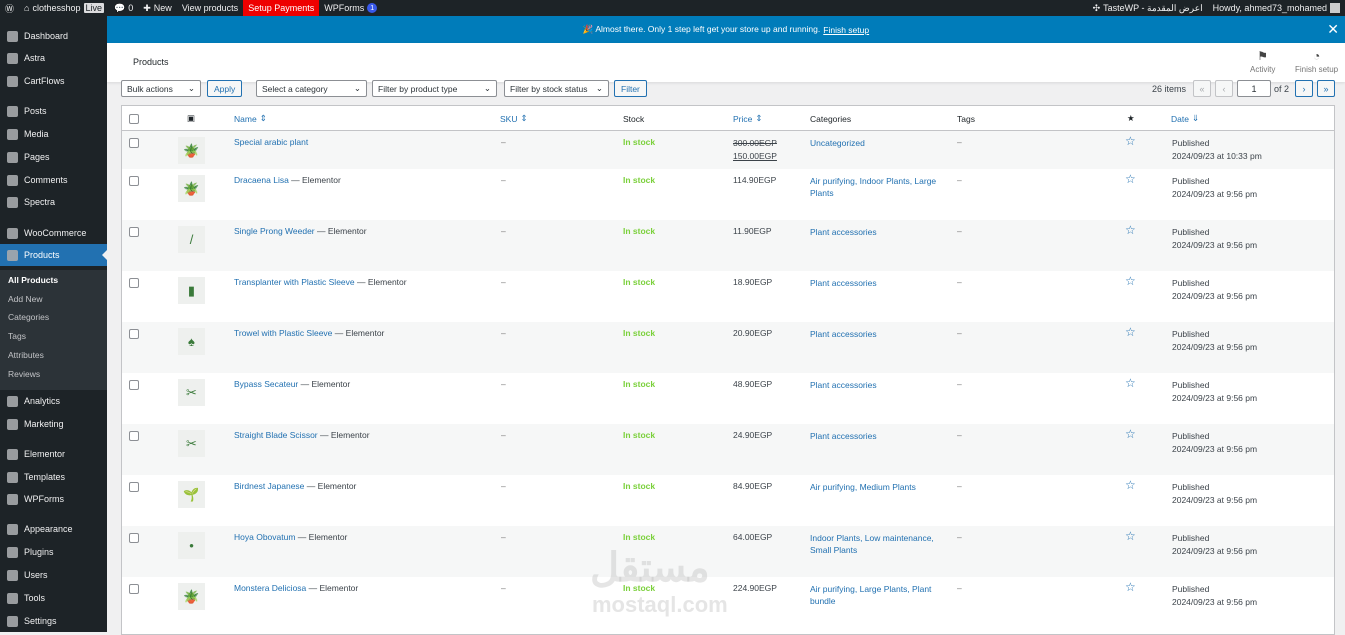  I want to click on submenu-item-add-new: Add New, so click(25, 299).